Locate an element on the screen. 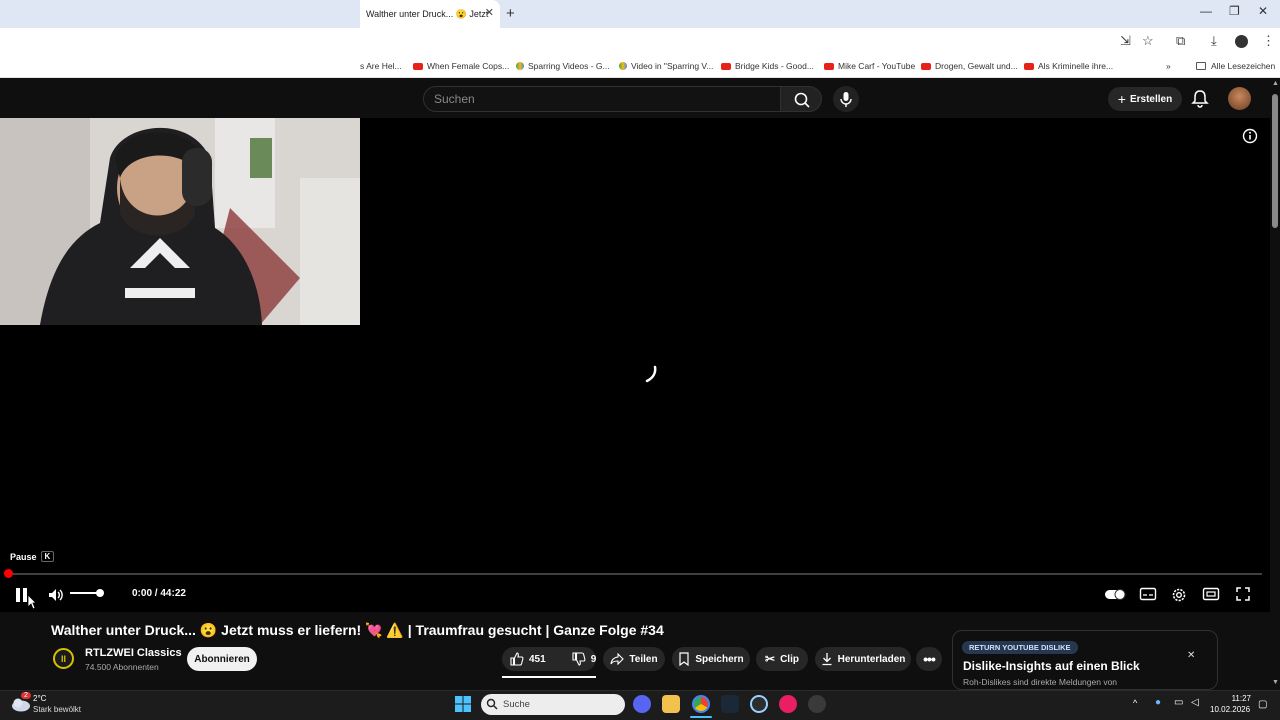 This screenshot has width=1280, height=720. new-tab-icon: + is located at coordinates (510, 13).